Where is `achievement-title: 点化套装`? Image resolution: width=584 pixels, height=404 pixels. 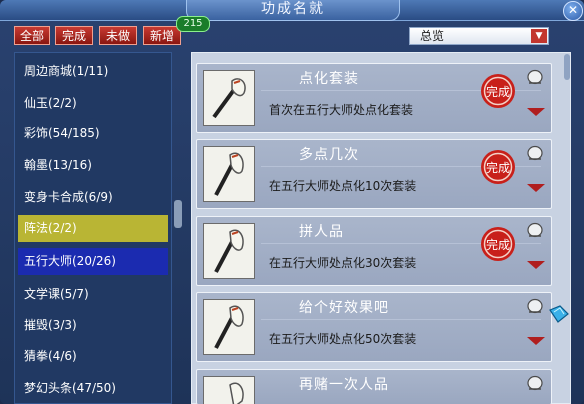 achievement-title: 点化套装 is located at coordinates (329, 79).